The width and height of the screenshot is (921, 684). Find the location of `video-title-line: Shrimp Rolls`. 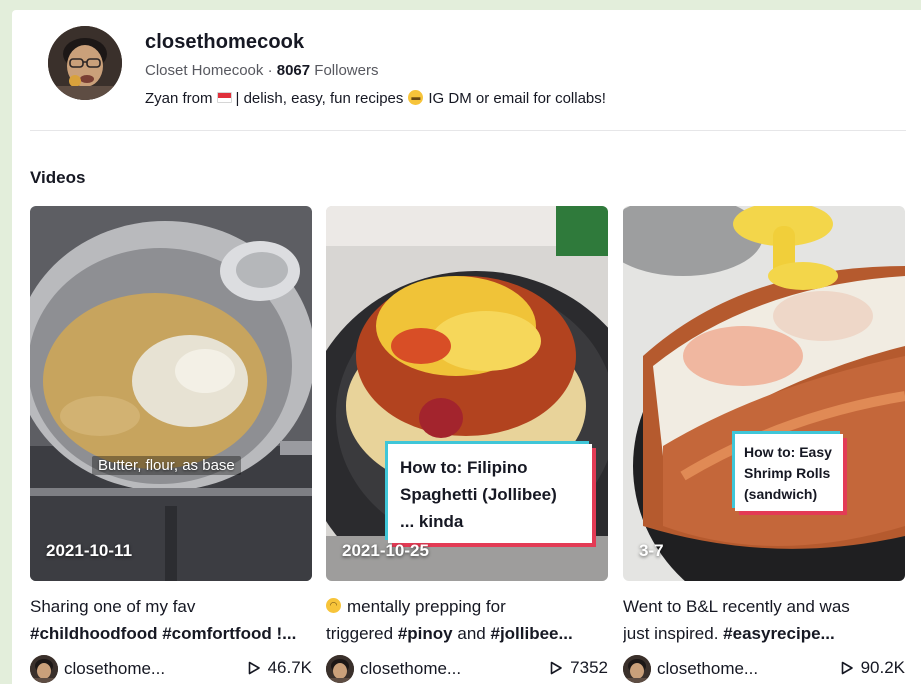

video-title-line: Shrimp Rolls is located at coordinates (787, 473).